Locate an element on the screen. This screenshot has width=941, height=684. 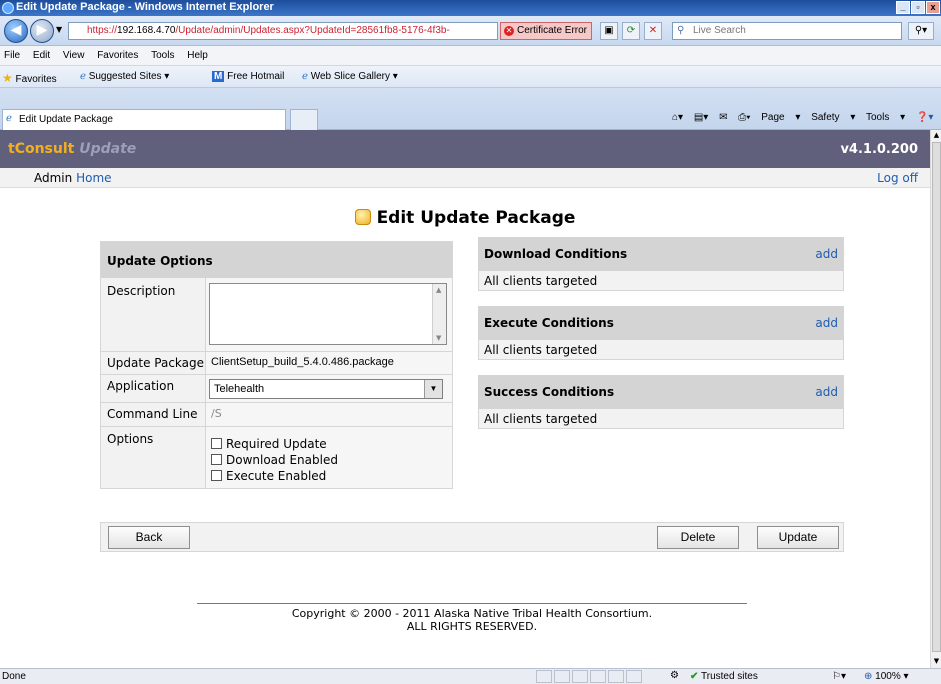
update-options-header: Update Options is located at coordinates (276, 260).